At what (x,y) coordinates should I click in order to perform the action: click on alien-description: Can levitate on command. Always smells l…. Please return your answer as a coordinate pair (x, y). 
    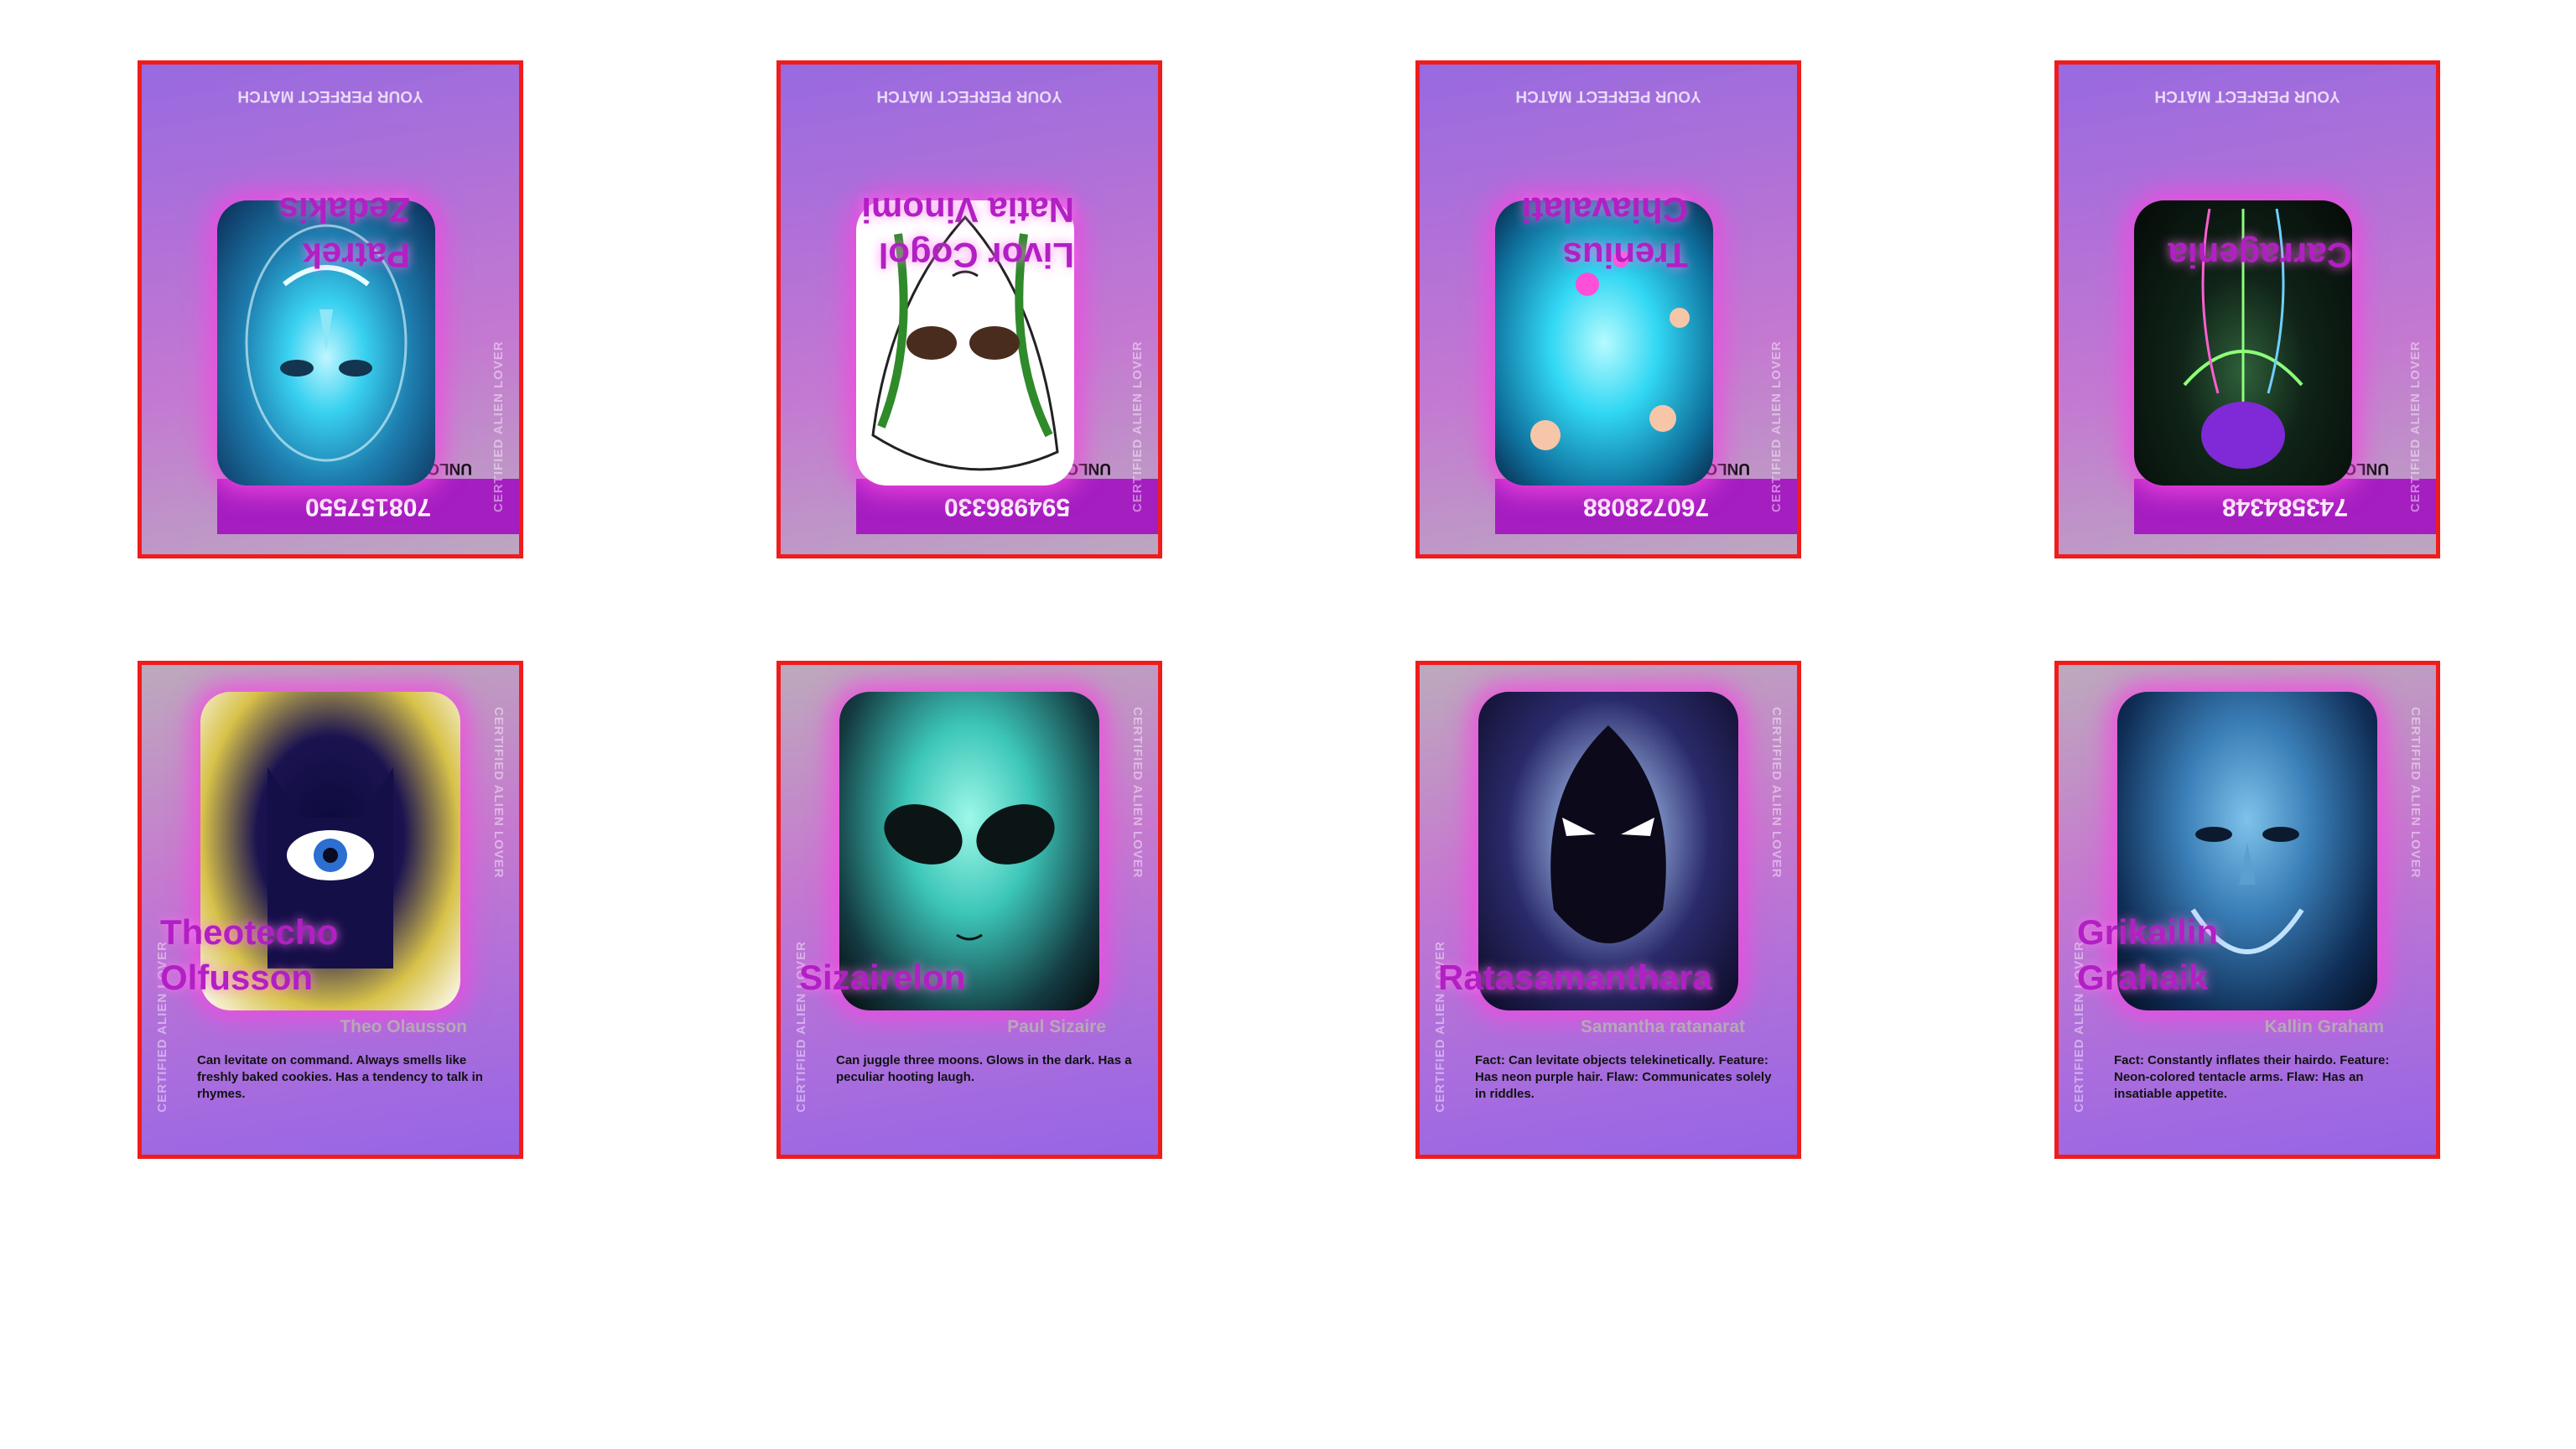
    Looking at the image, I should click on (340, 1077).